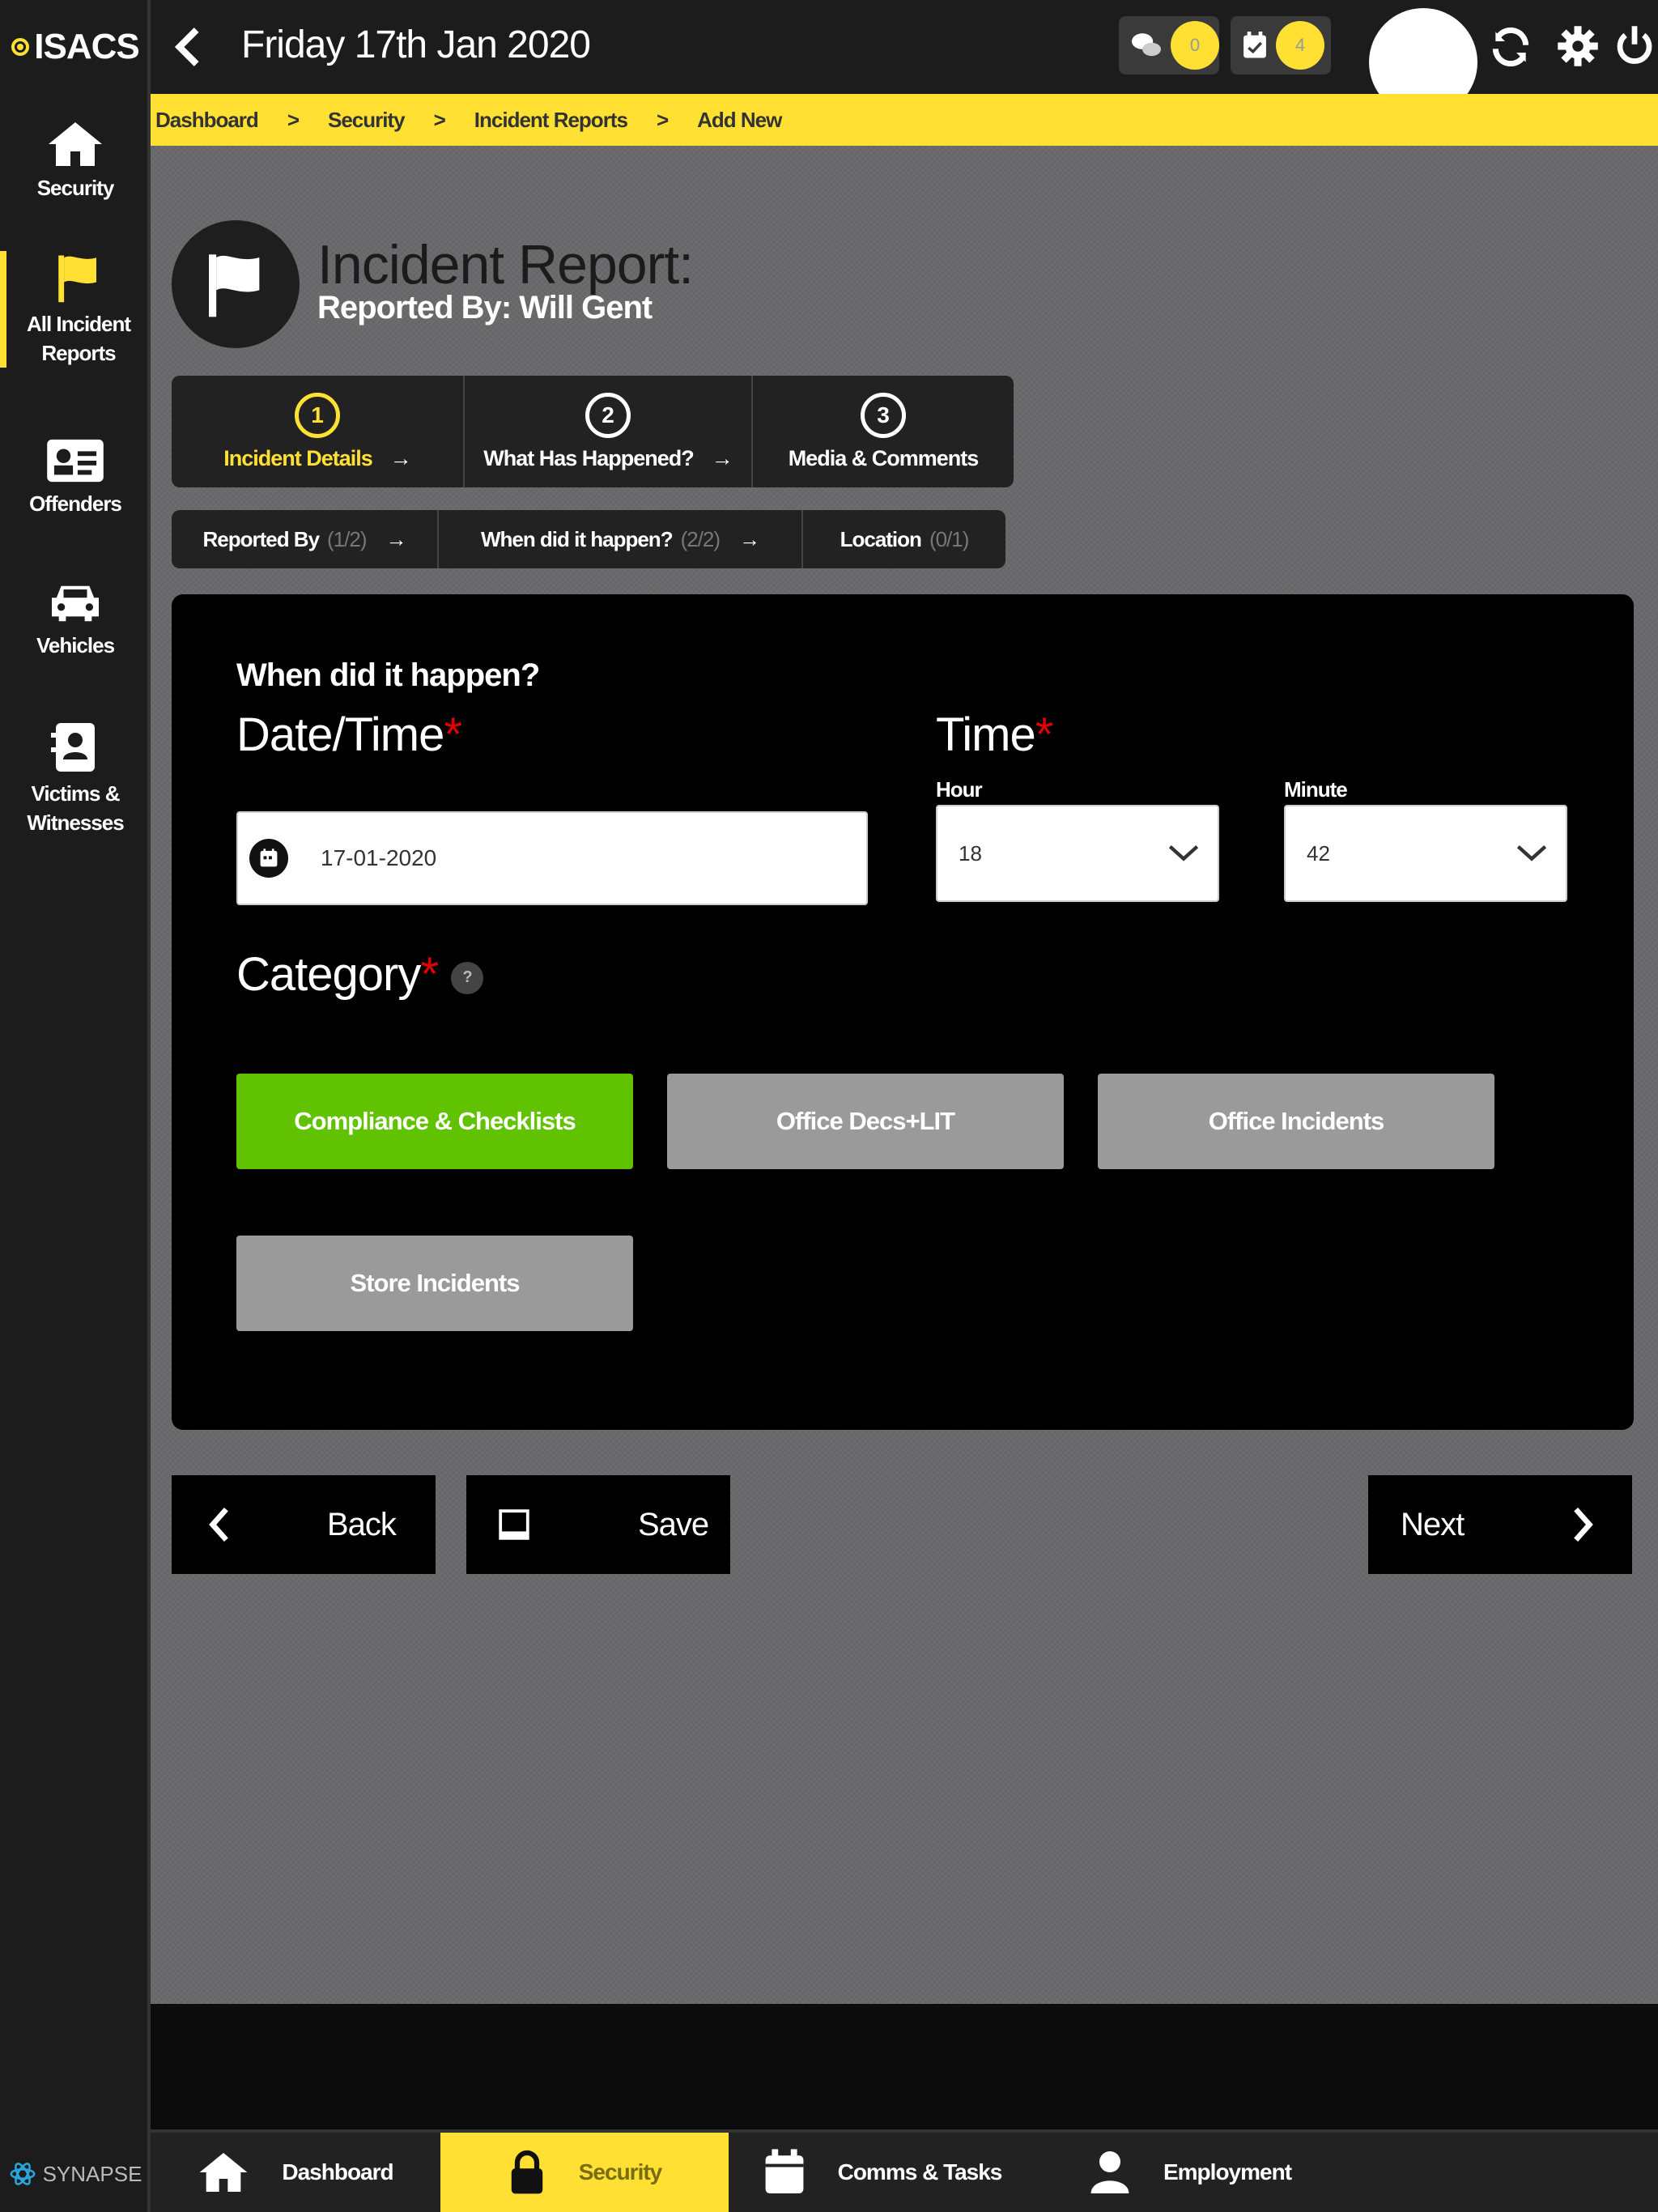 This screenshot has height=2212, width=1658. What do you see at coordinates (514, 1524) in the screenshot?
I see `save-icon` at bounding box center [514, 1524].